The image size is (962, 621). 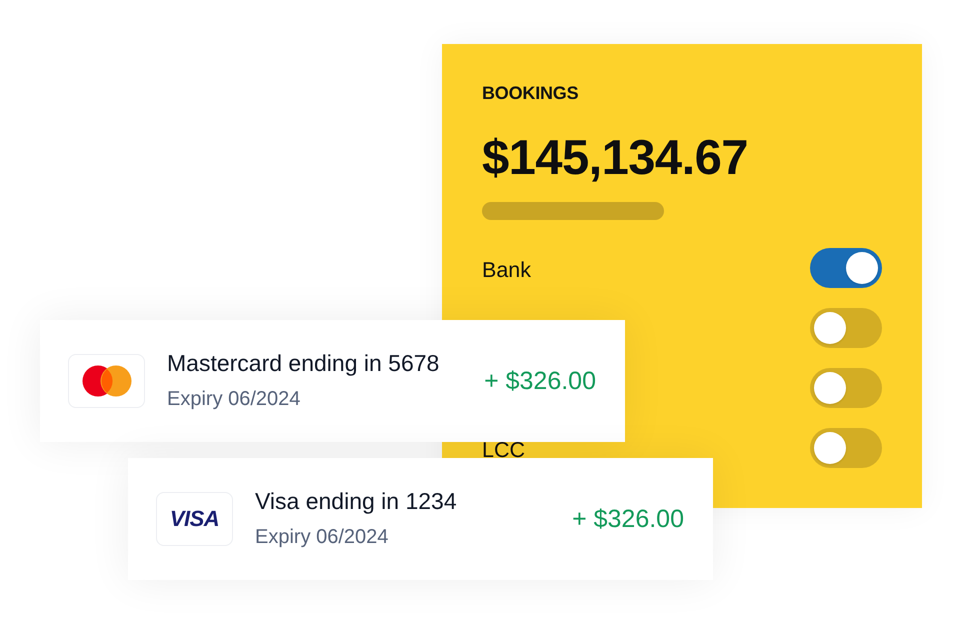 What do you see at coordinates (194, 519) in the screenshot?
I see `card-brand-logo: VISA` at bounding box center [194, 519].